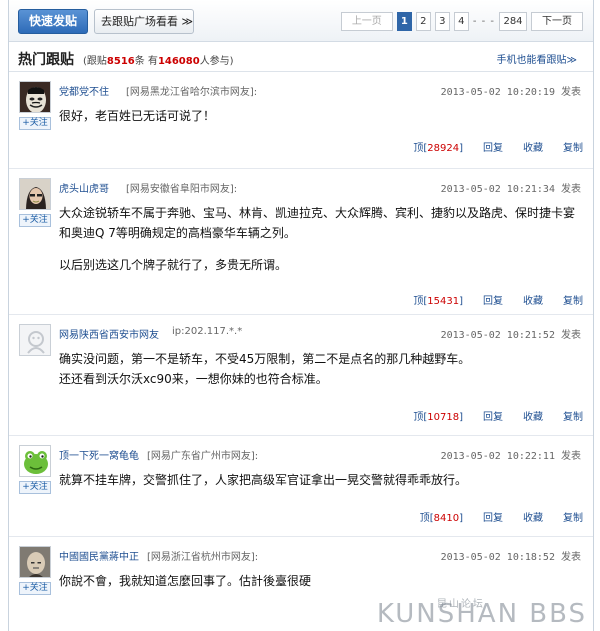 The width and height of the screenshot is (600, 631). What do you see at coordinates (443, 301) in the screenshot?
I see `upvote-count: 15431` at bounding box center [443, 301].